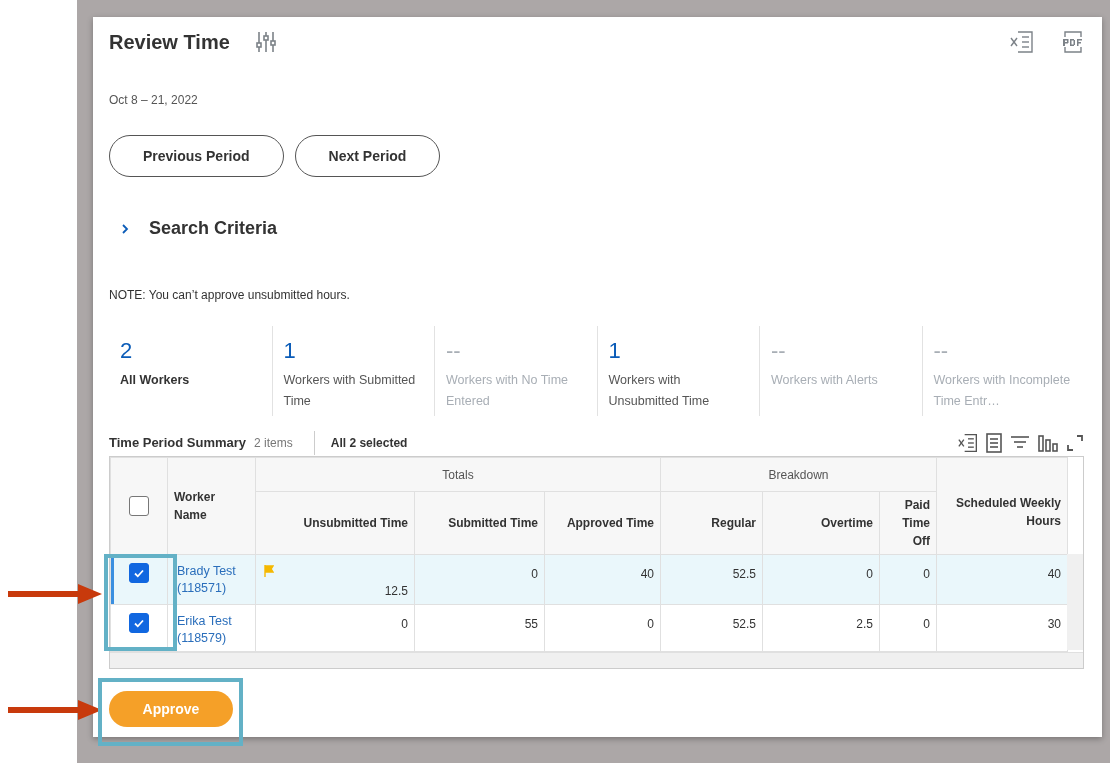 The image size is (1110, 763). I want to click on section-toggle: Search Criteria, so click(213, 228).